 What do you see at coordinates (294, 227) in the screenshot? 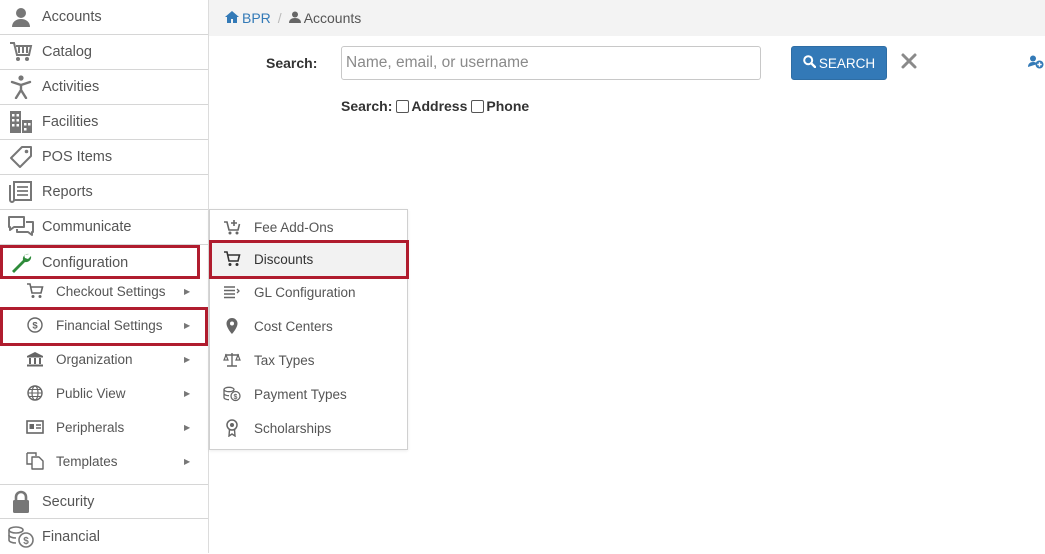
I see `flyout-item-label: Fee Add-Ons` at bounding box center [294, 227].